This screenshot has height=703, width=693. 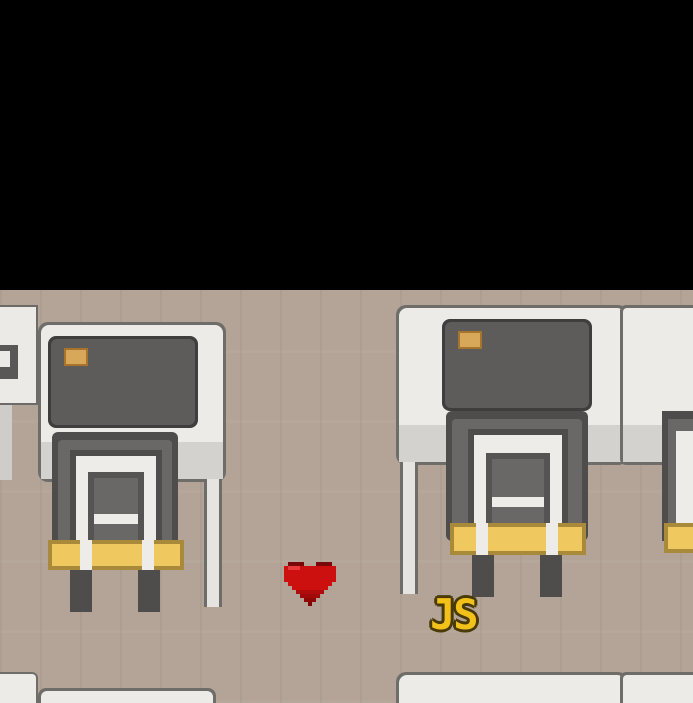 What do you see at coordinates (656, 450) in the screenshot?
I see `desk-partial-right` at bounding box center [656, 450].